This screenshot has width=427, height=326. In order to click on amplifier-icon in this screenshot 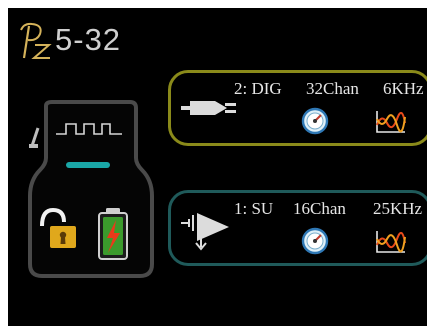, I will do `click(205, 232)`.